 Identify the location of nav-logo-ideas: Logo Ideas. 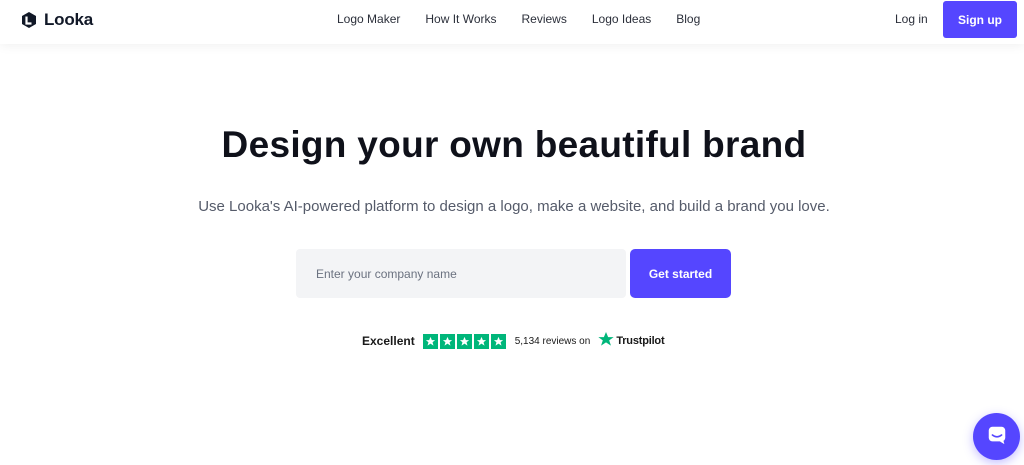
(621, 19).